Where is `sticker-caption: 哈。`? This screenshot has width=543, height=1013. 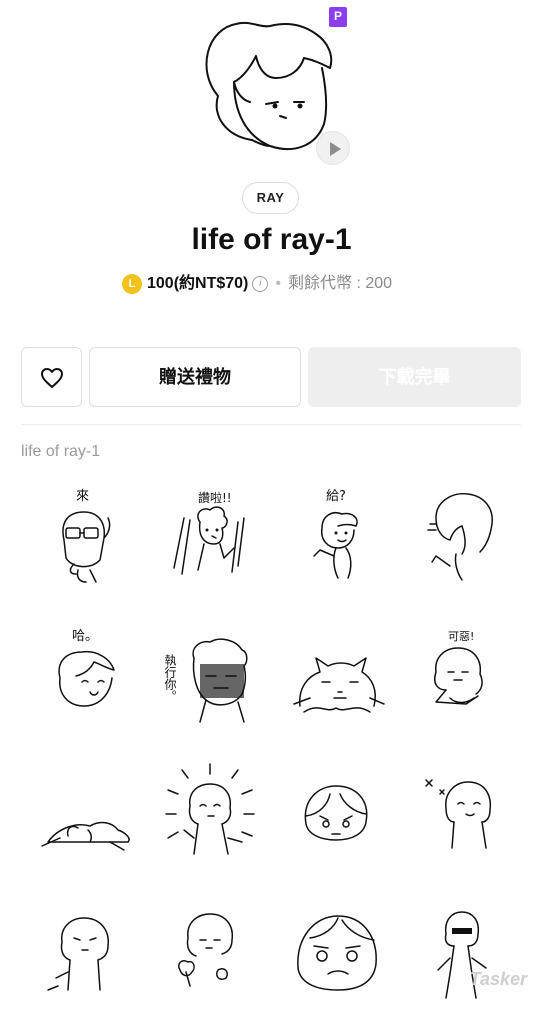
sticker-caption: 哈。 is located at coordinates (85, 636).